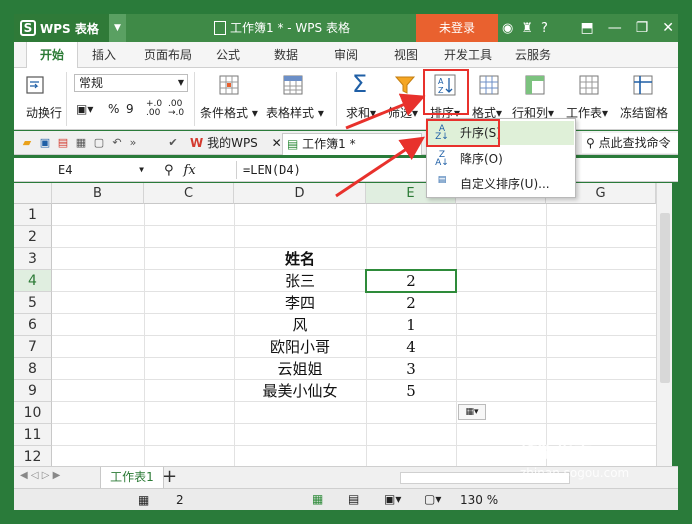 The height and width of the screenshot is (524, 692). Describe the element at coordinates (457, 28) in the screenshot. I see `login-button: 未登录` at that location.